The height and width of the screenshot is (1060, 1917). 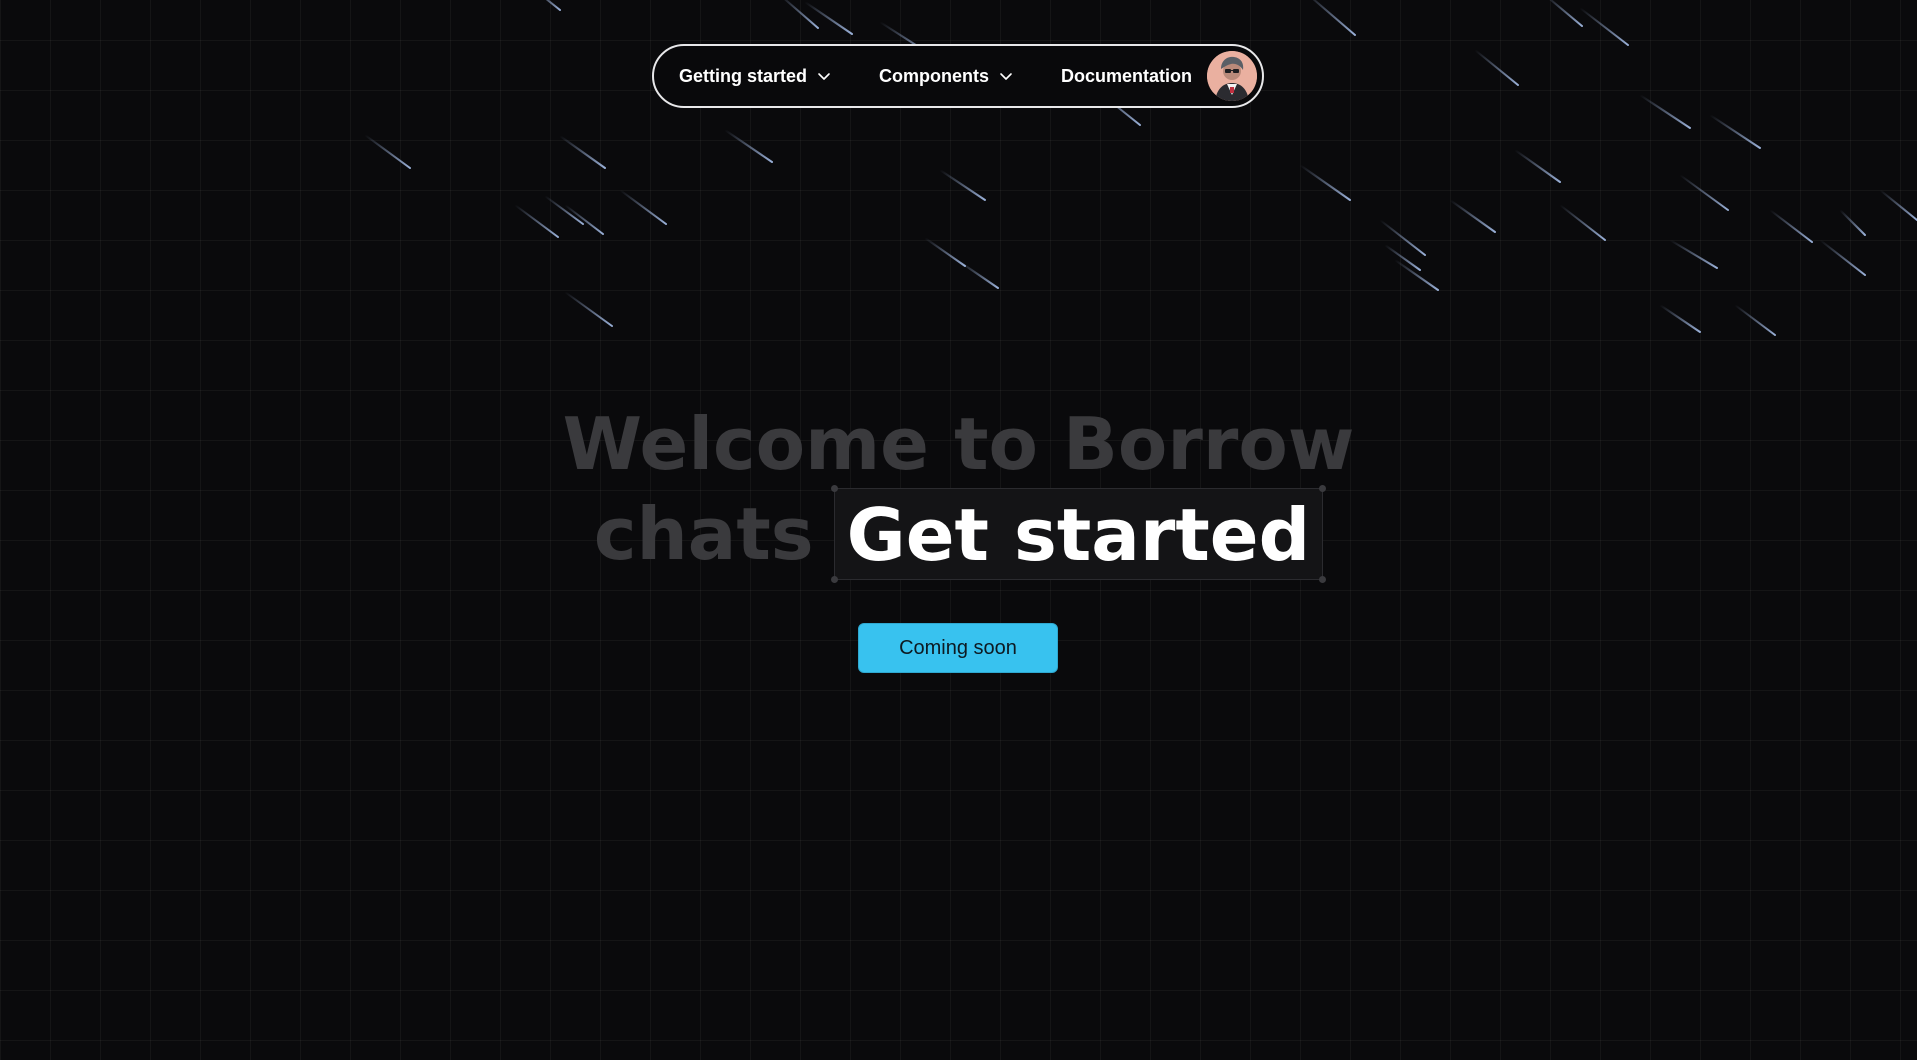 What do you see at coordinates (743, 75) in the screenshot?
I see `nav-getting-started-label: Getting started` at bounding box center [743, 75].